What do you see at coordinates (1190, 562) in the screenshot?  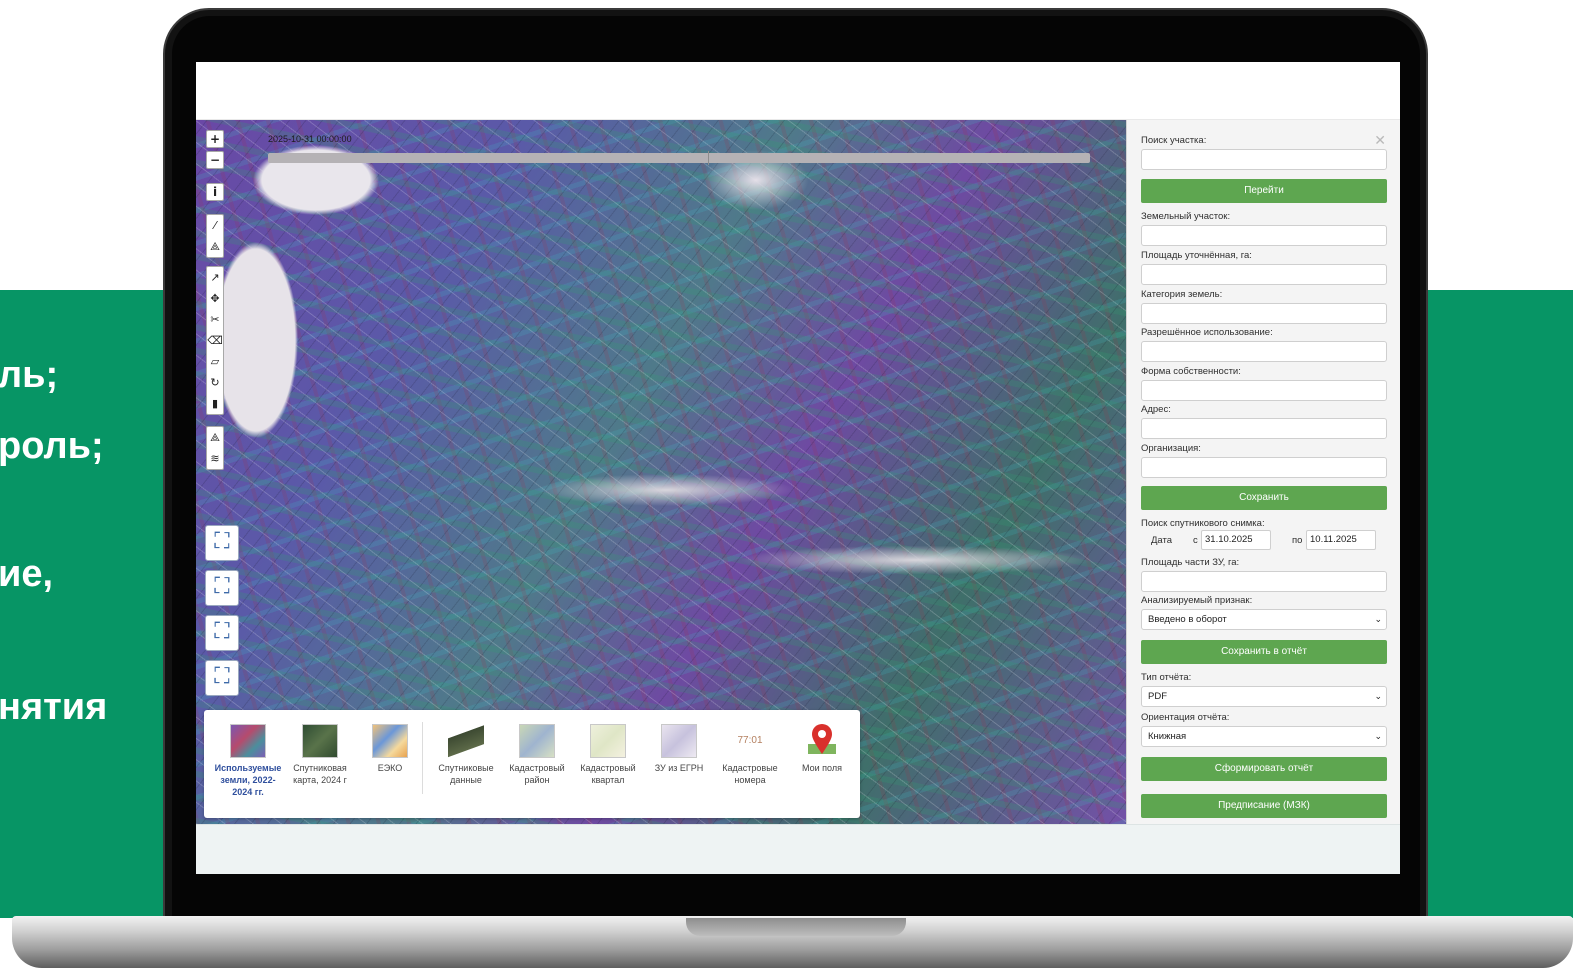 I see `part-area-label: Площадь части ЗУ, га:` at bounding box center [1190, 562].